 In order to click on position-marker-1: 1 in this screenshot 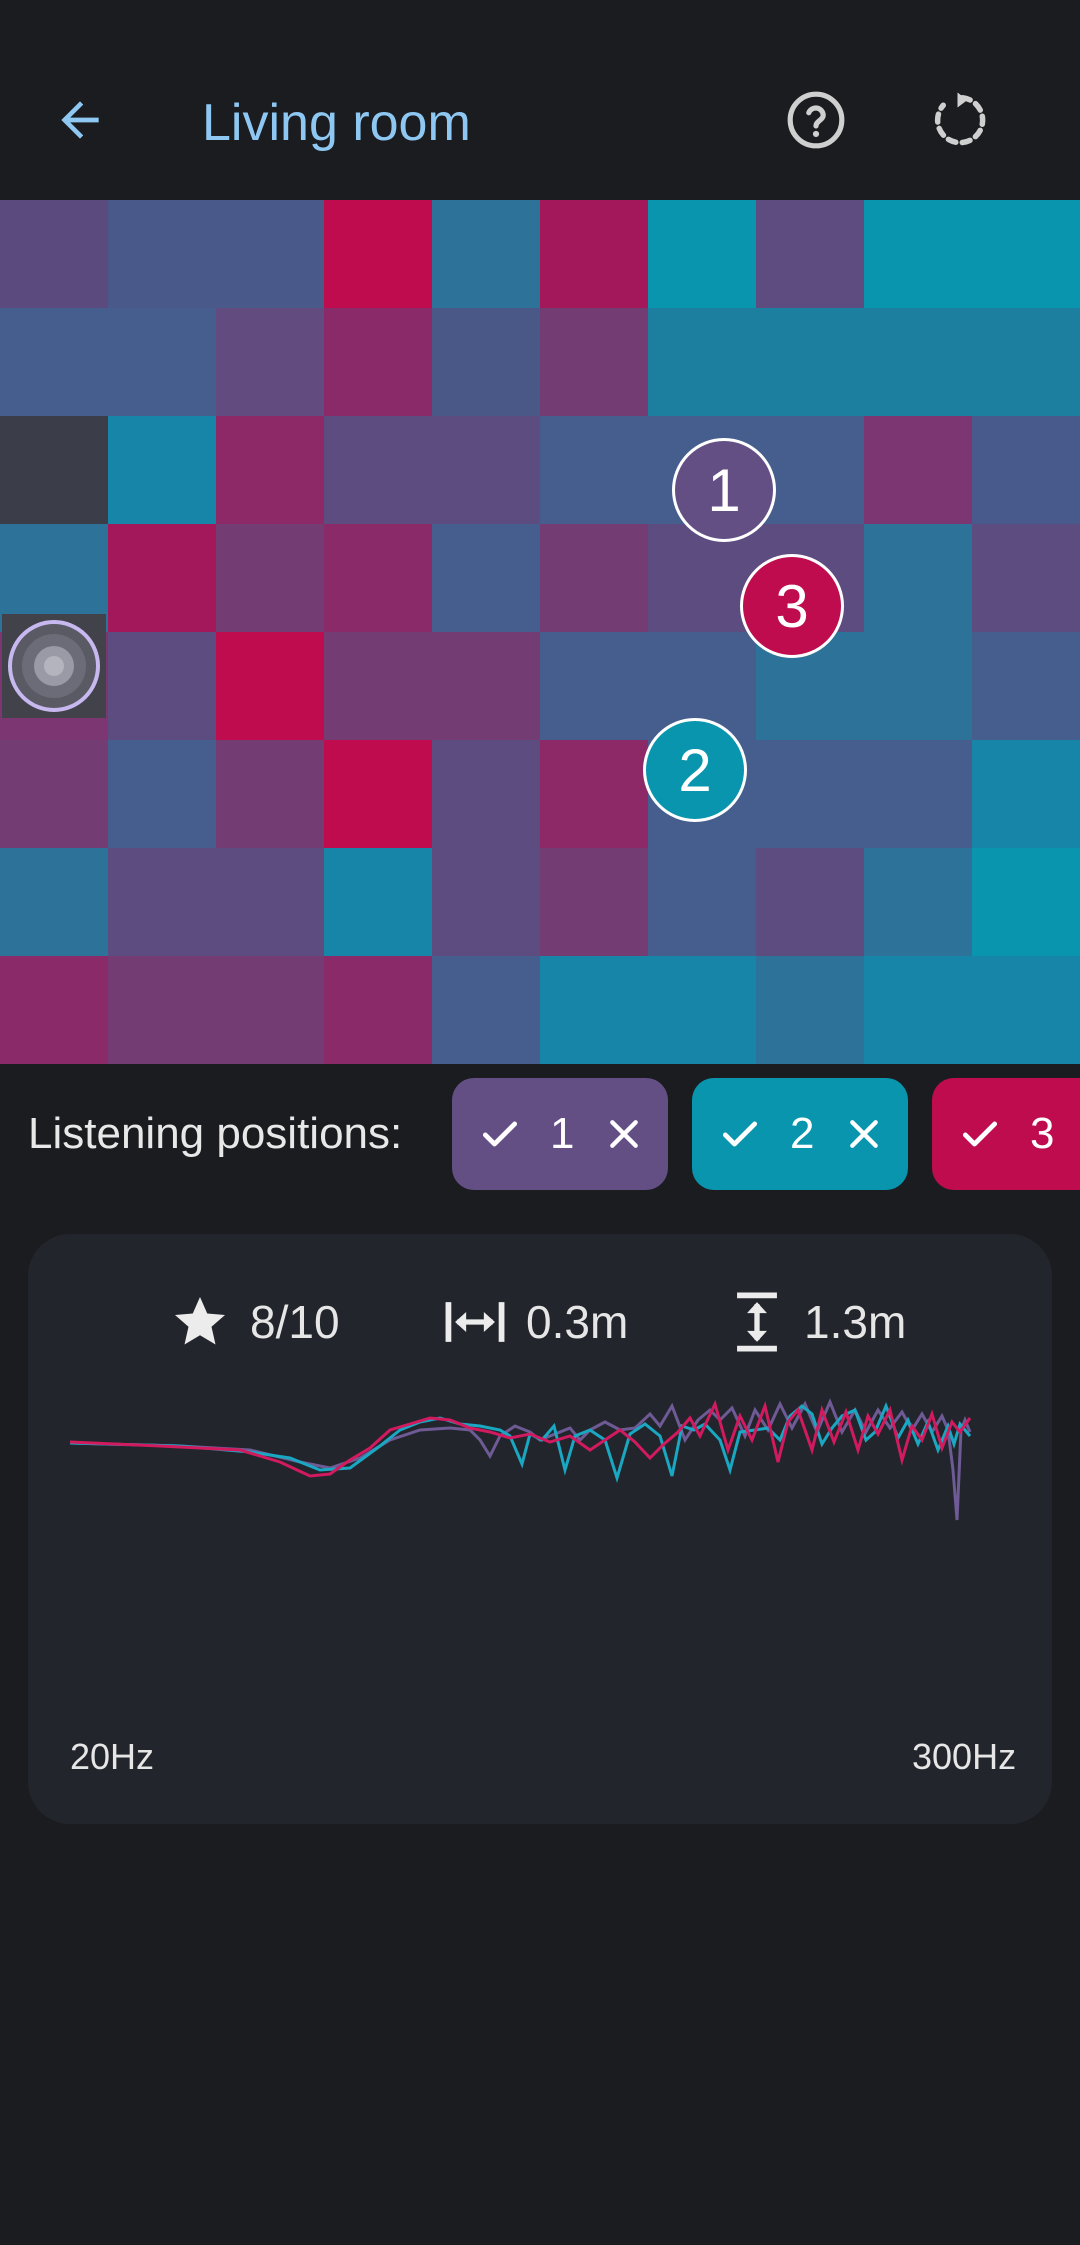, I will do `click(724, 490)`.